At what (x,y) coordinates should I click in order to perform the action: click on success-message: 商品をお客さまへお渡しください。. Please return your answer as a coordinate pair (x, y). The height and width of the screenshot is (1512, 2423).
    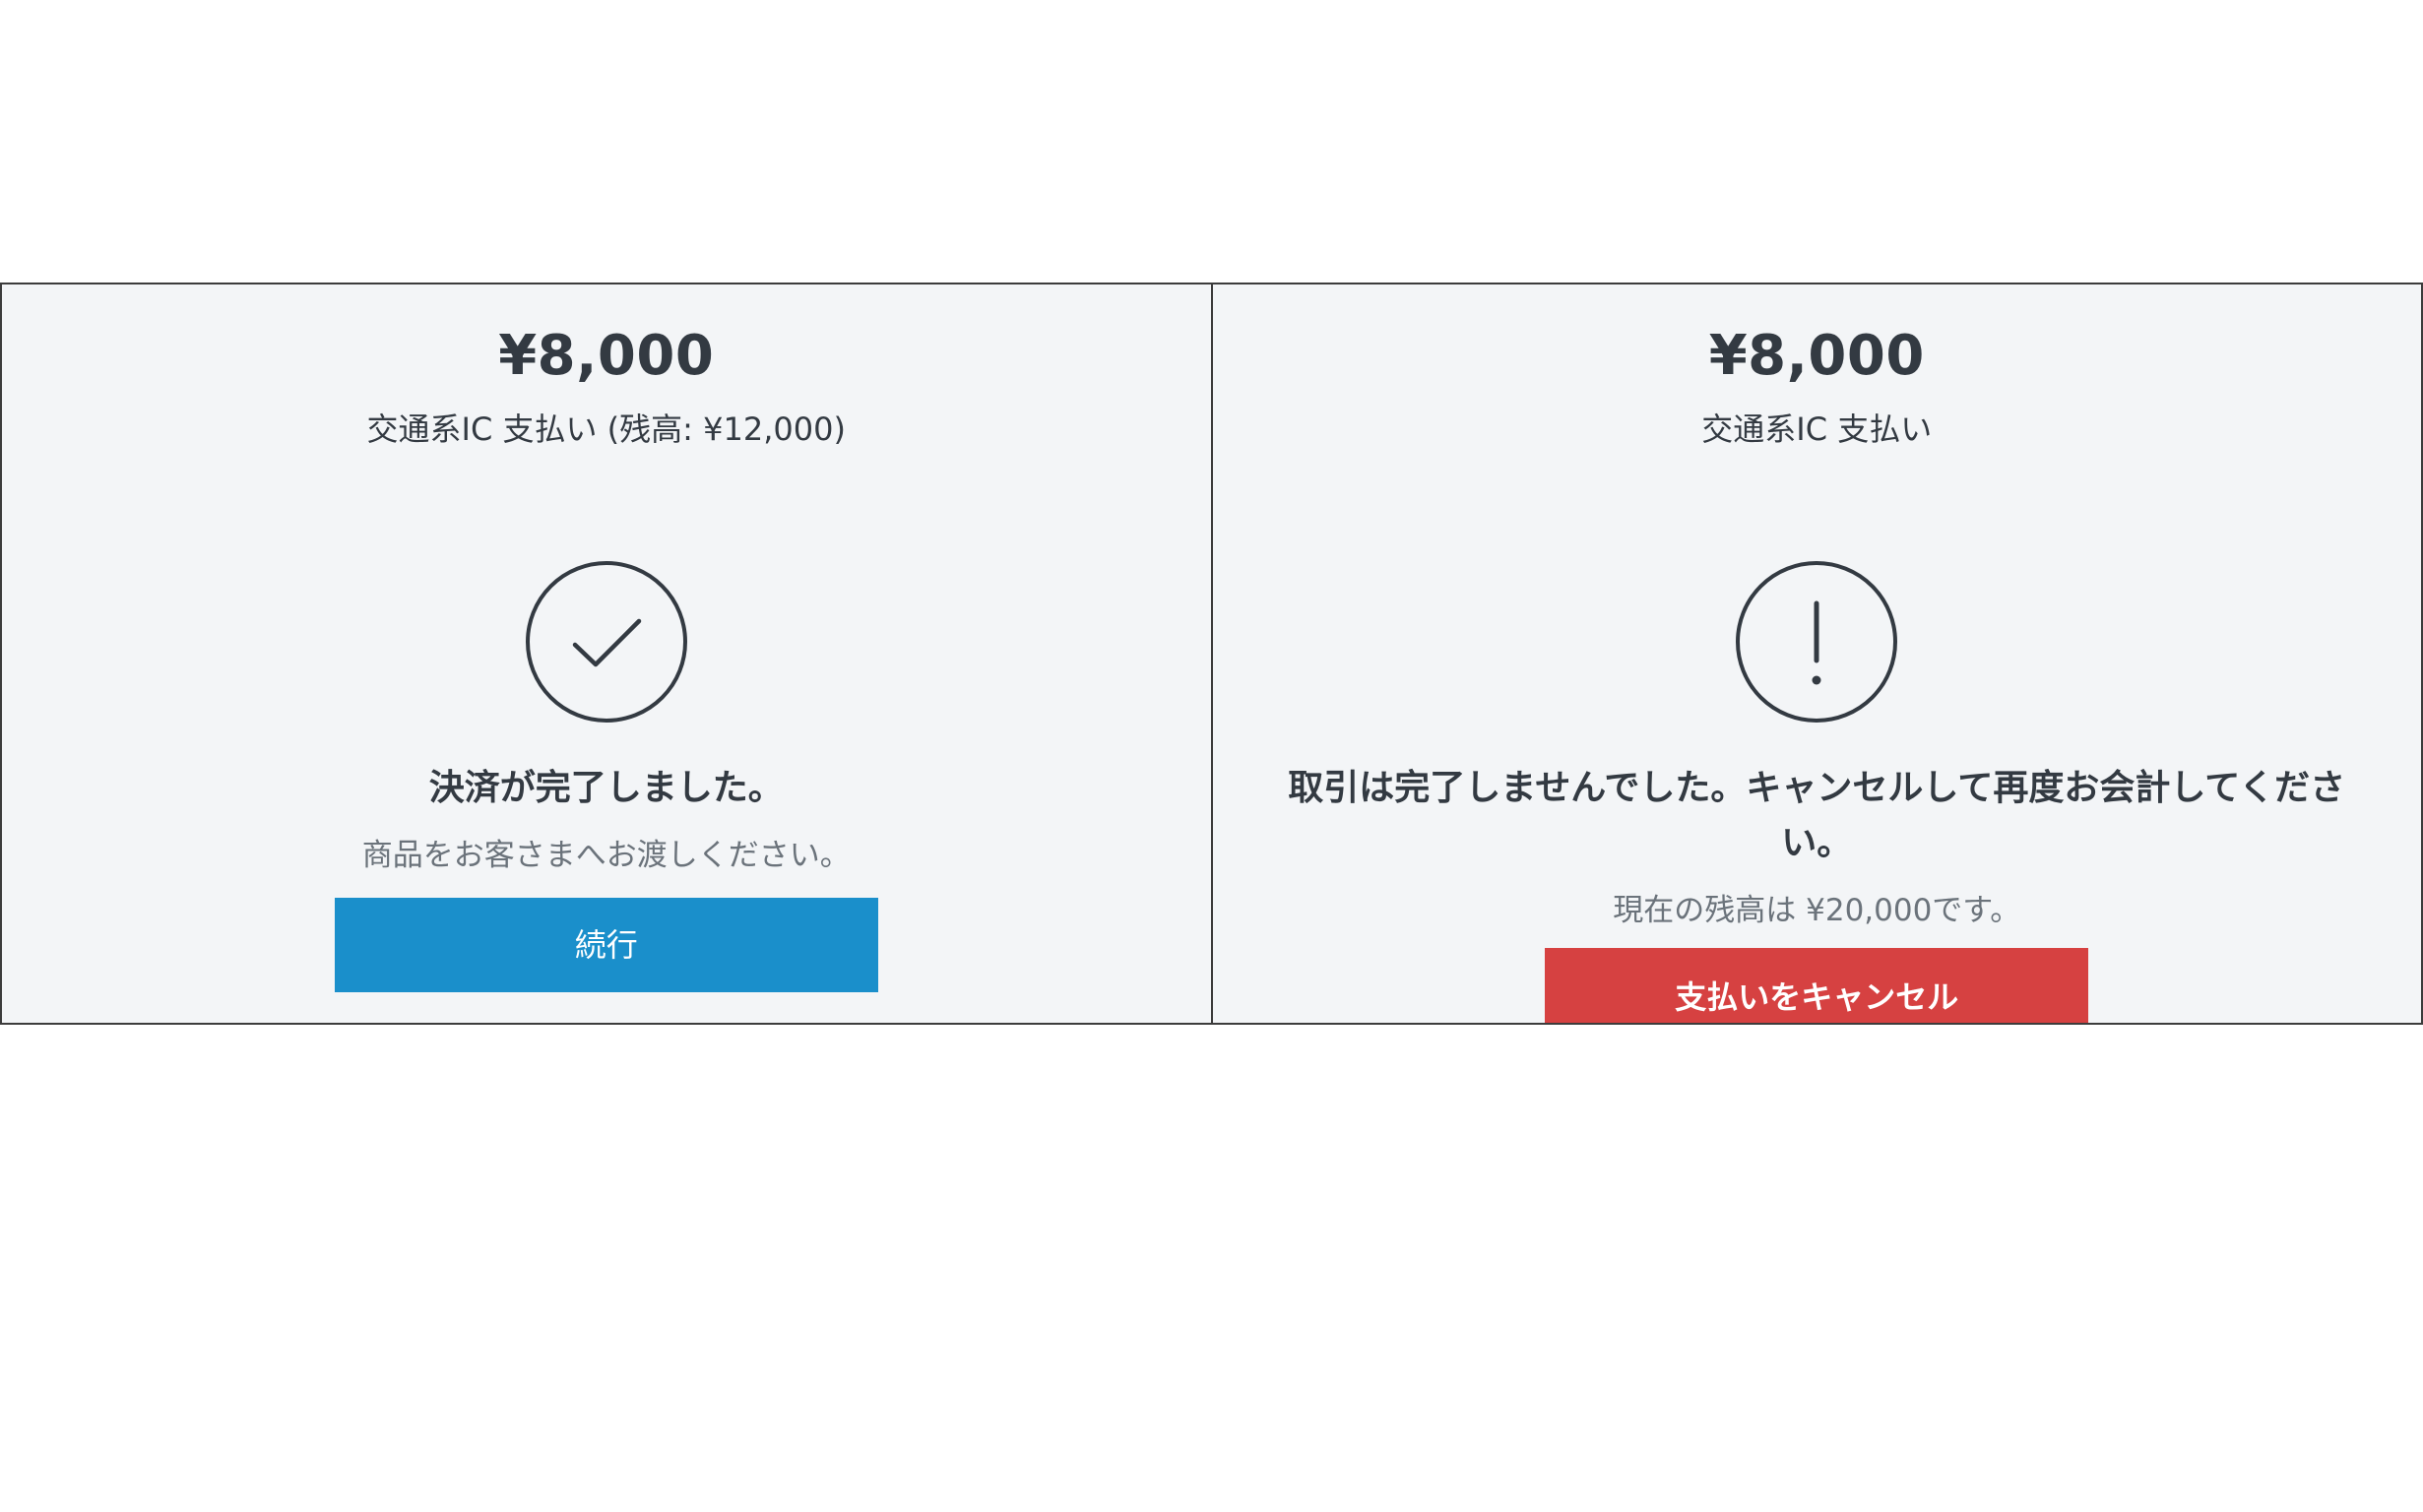
    Looking at the image, I should click on (606, 855).